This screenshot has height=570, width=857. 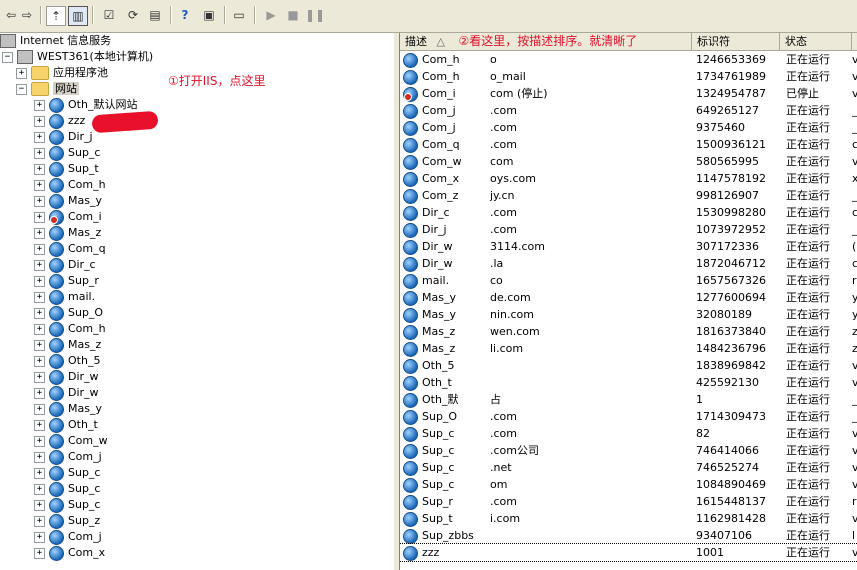 I want to click on column-description: 描述 △ ②看这里，按描述排序。就清晰了, so click(x=546, y=41).